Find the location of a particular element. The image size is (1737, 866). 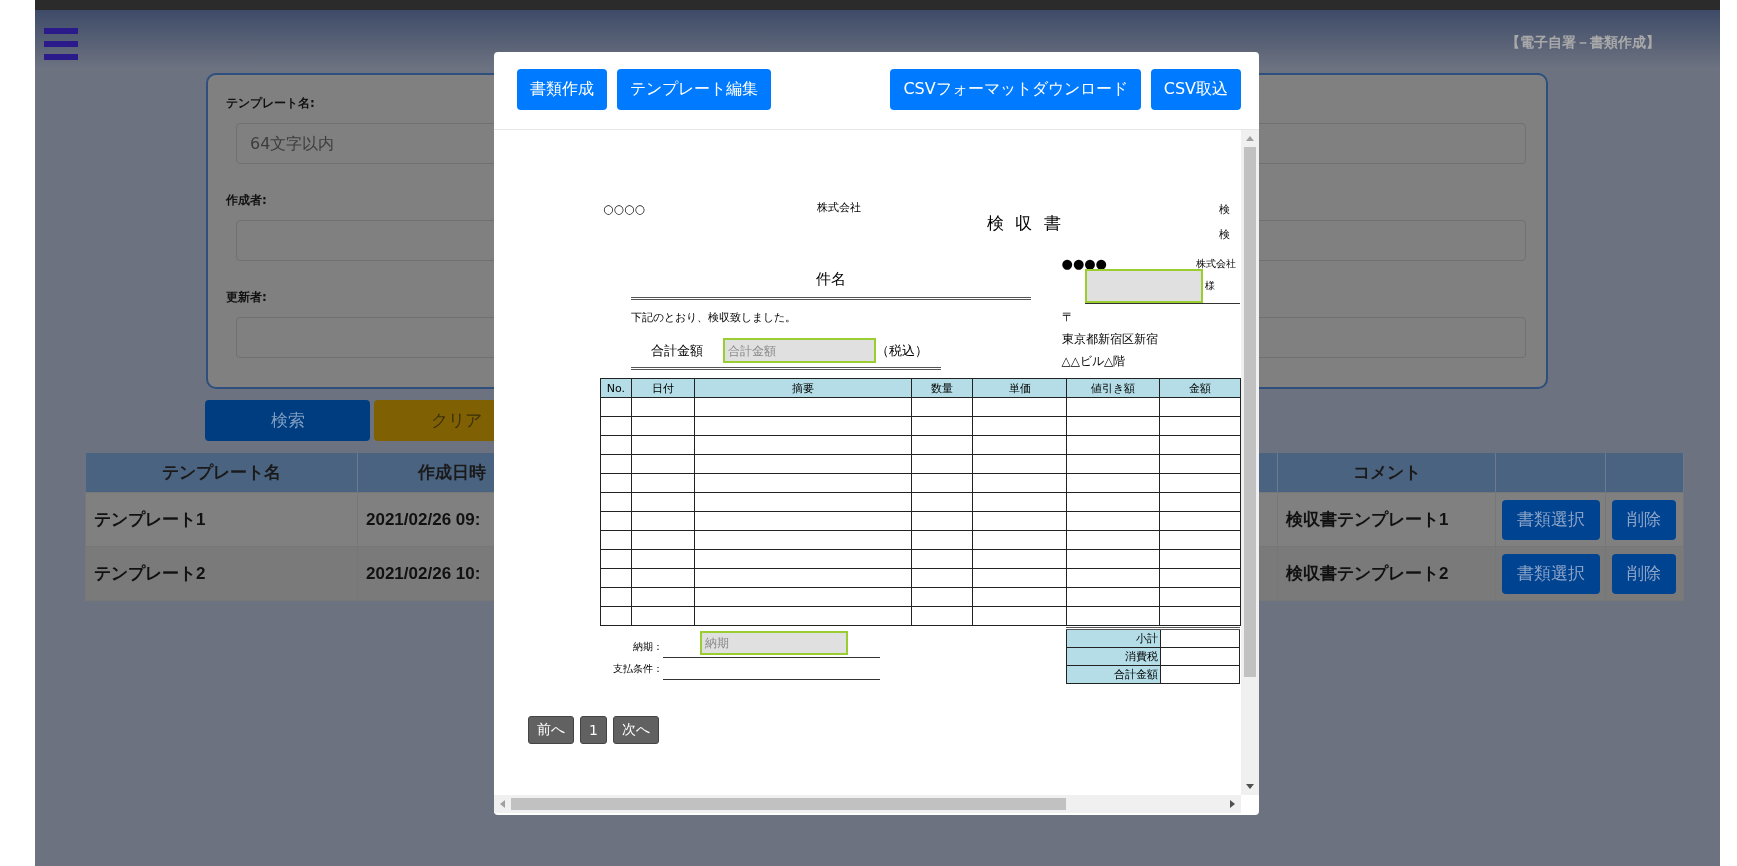

recipient-name: ●●●● is located at coordinates (1084, 263).